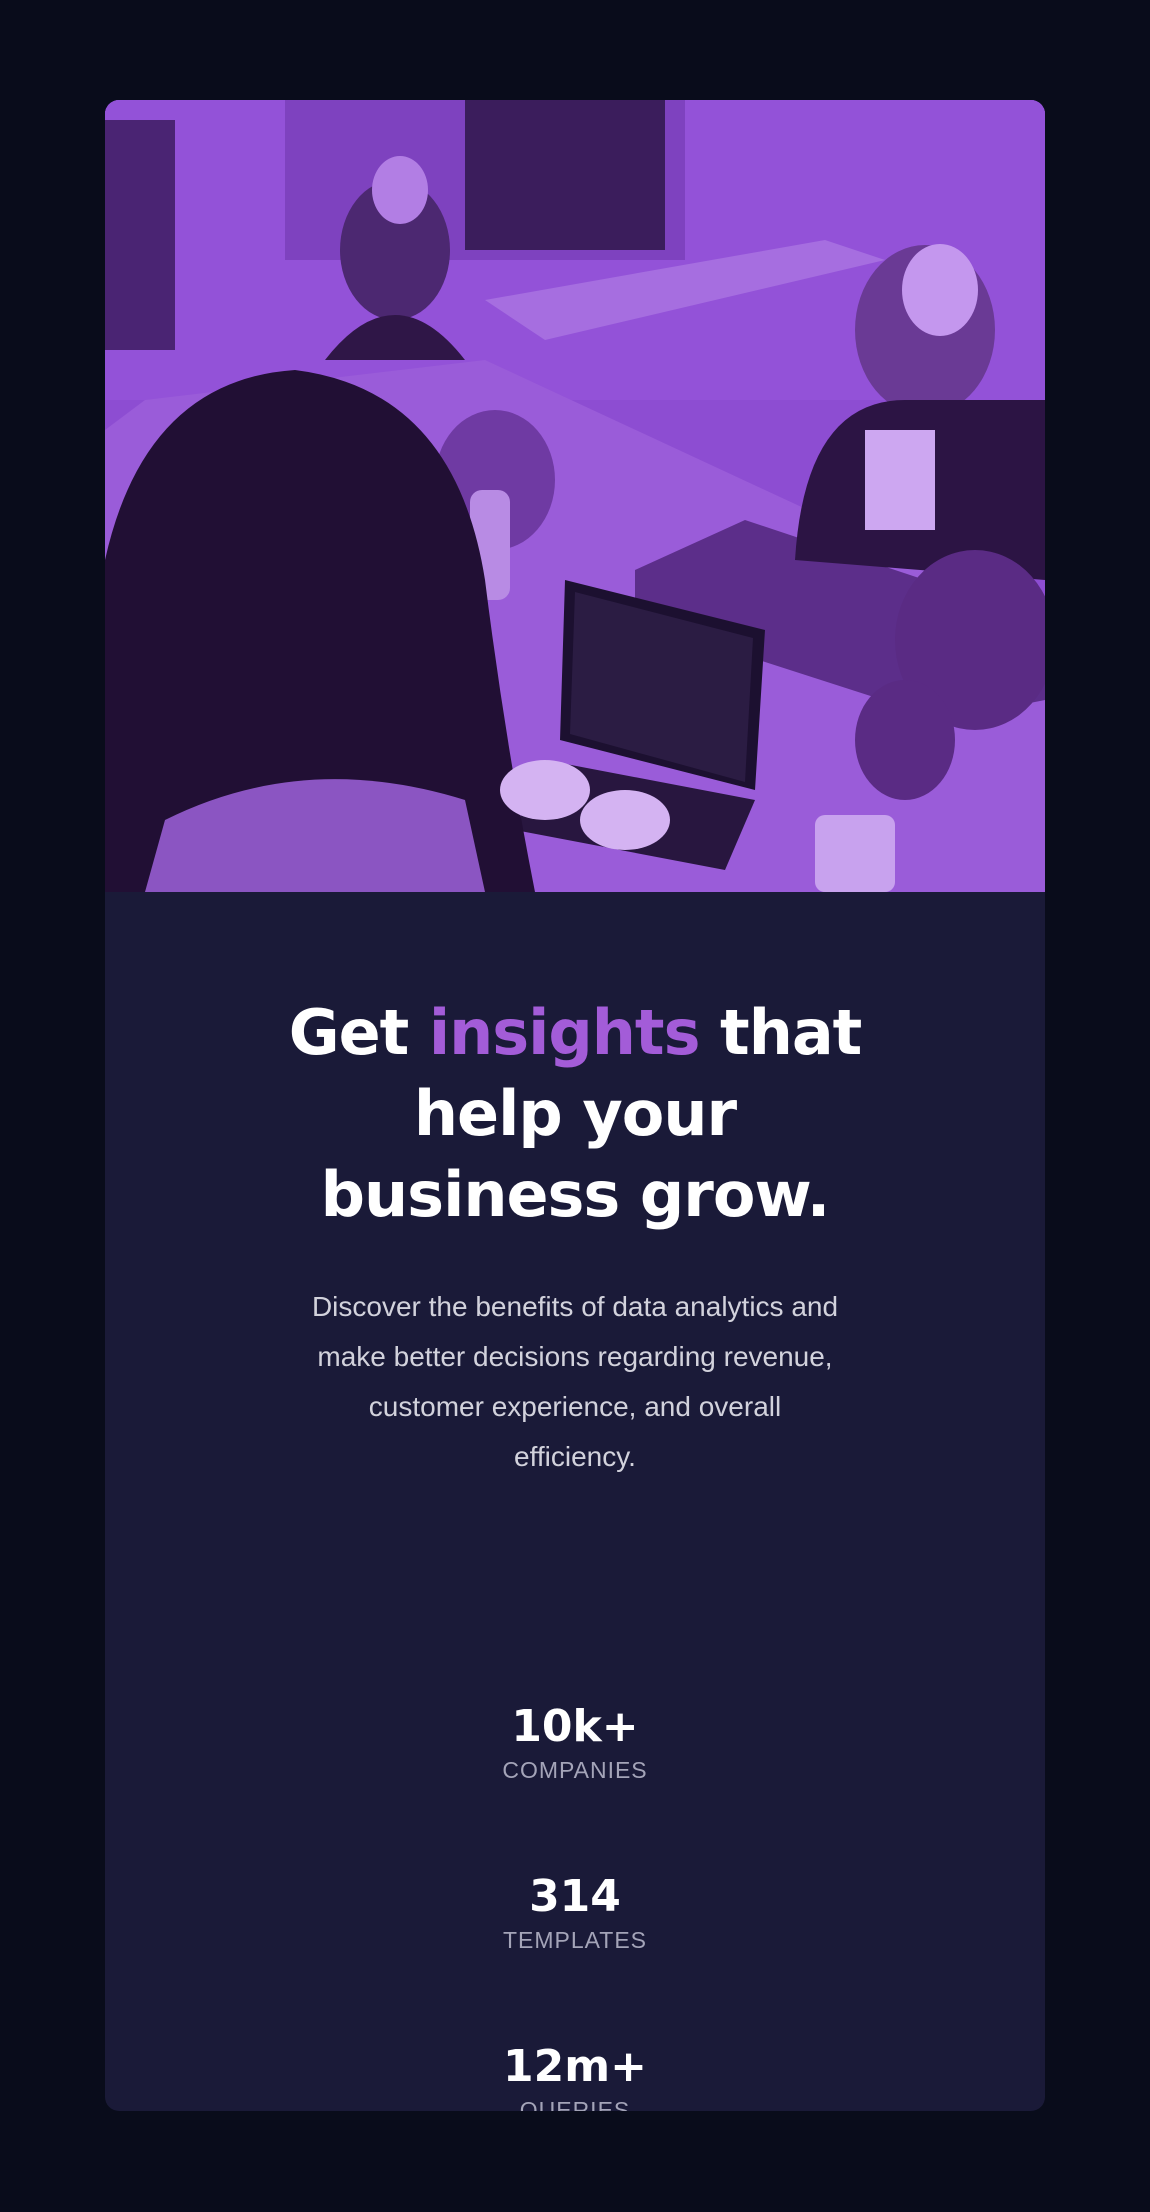 The image size is (1150, 2212). What do you see at coordinates (575, 1726) in the screenshot?
I see `stat-value: 10k+` at bounding box center [575, 1726].